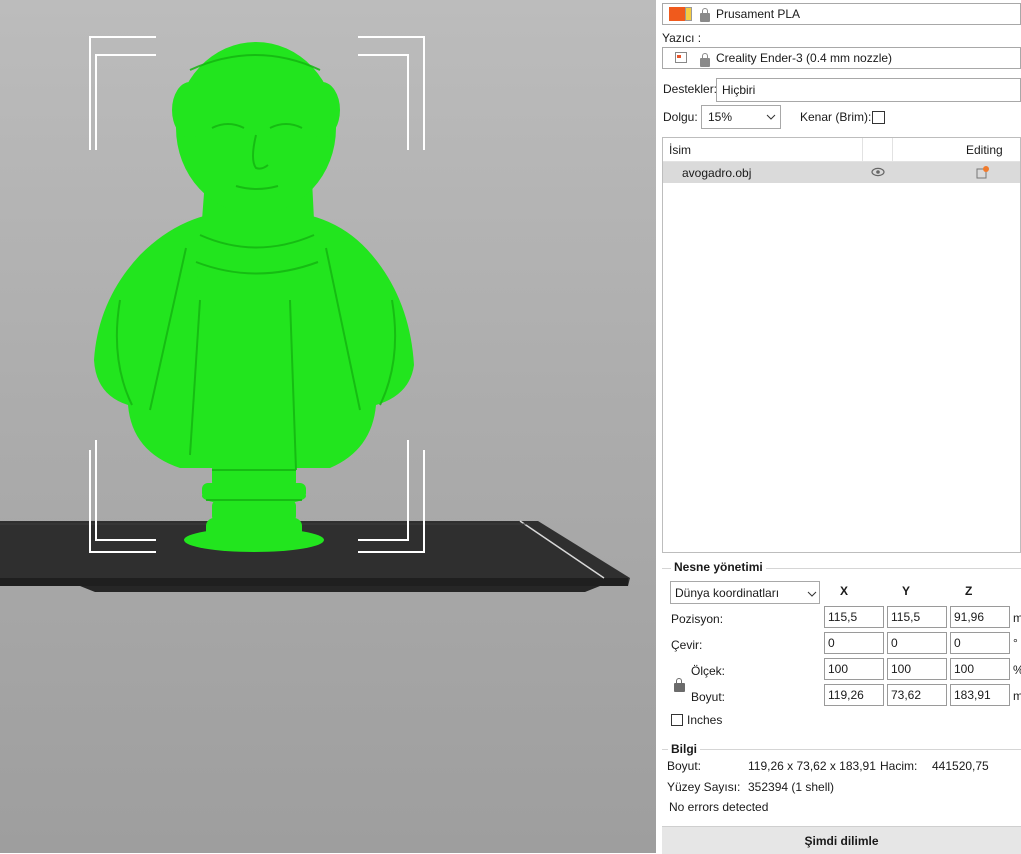 Image resolution: width=1021 pixels, height=854 pixels. I want to click on filament-swatch-secondary, so click(688, 14).